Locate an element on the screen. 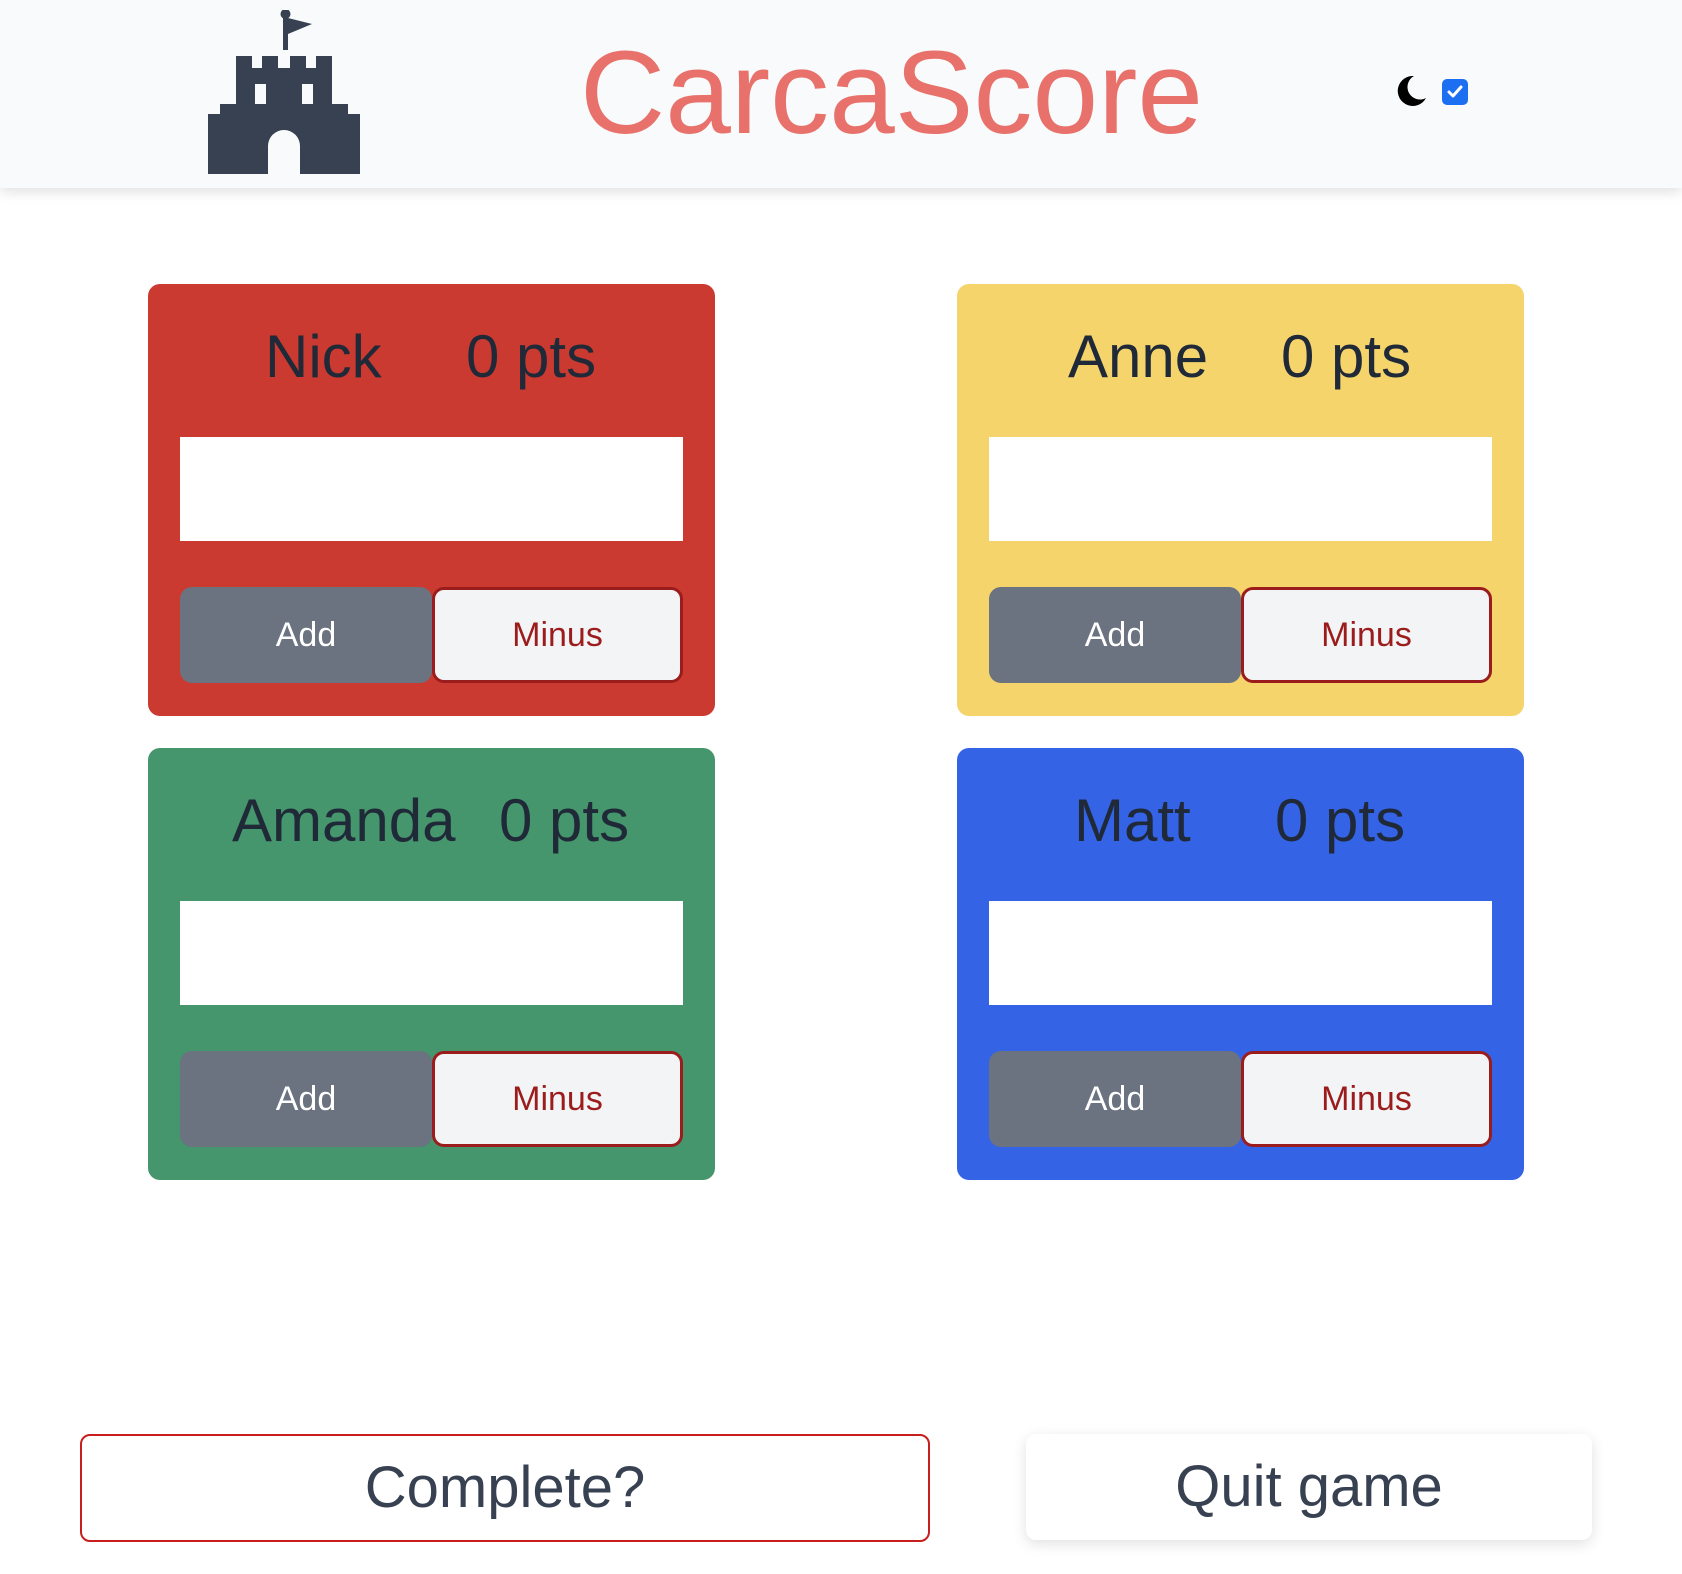 This screenshot has width=1682, height=1574. player-name: Nick is located at coordinates (323, 356).